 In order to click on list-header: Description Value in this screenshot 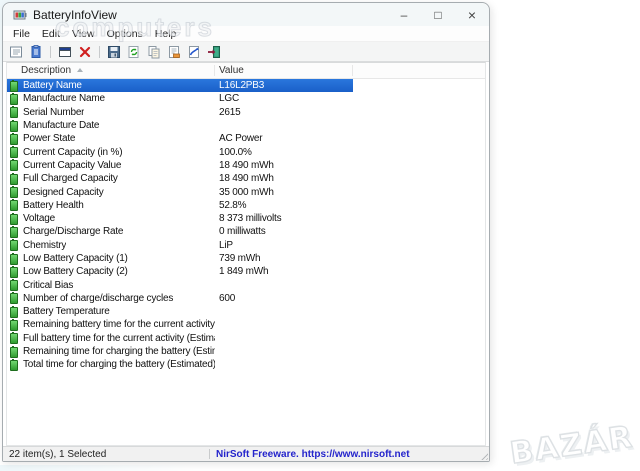, I will do `click(246, 71)`.